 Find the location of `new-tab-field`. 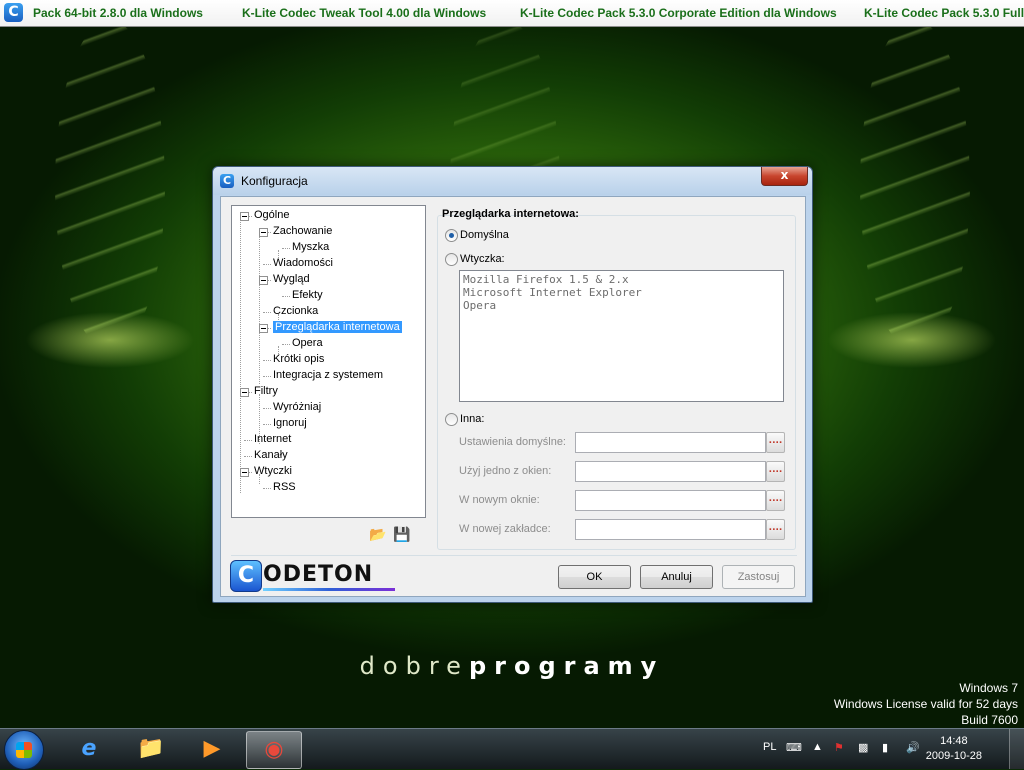

new-tab-field is located at coordinates (670, 529).